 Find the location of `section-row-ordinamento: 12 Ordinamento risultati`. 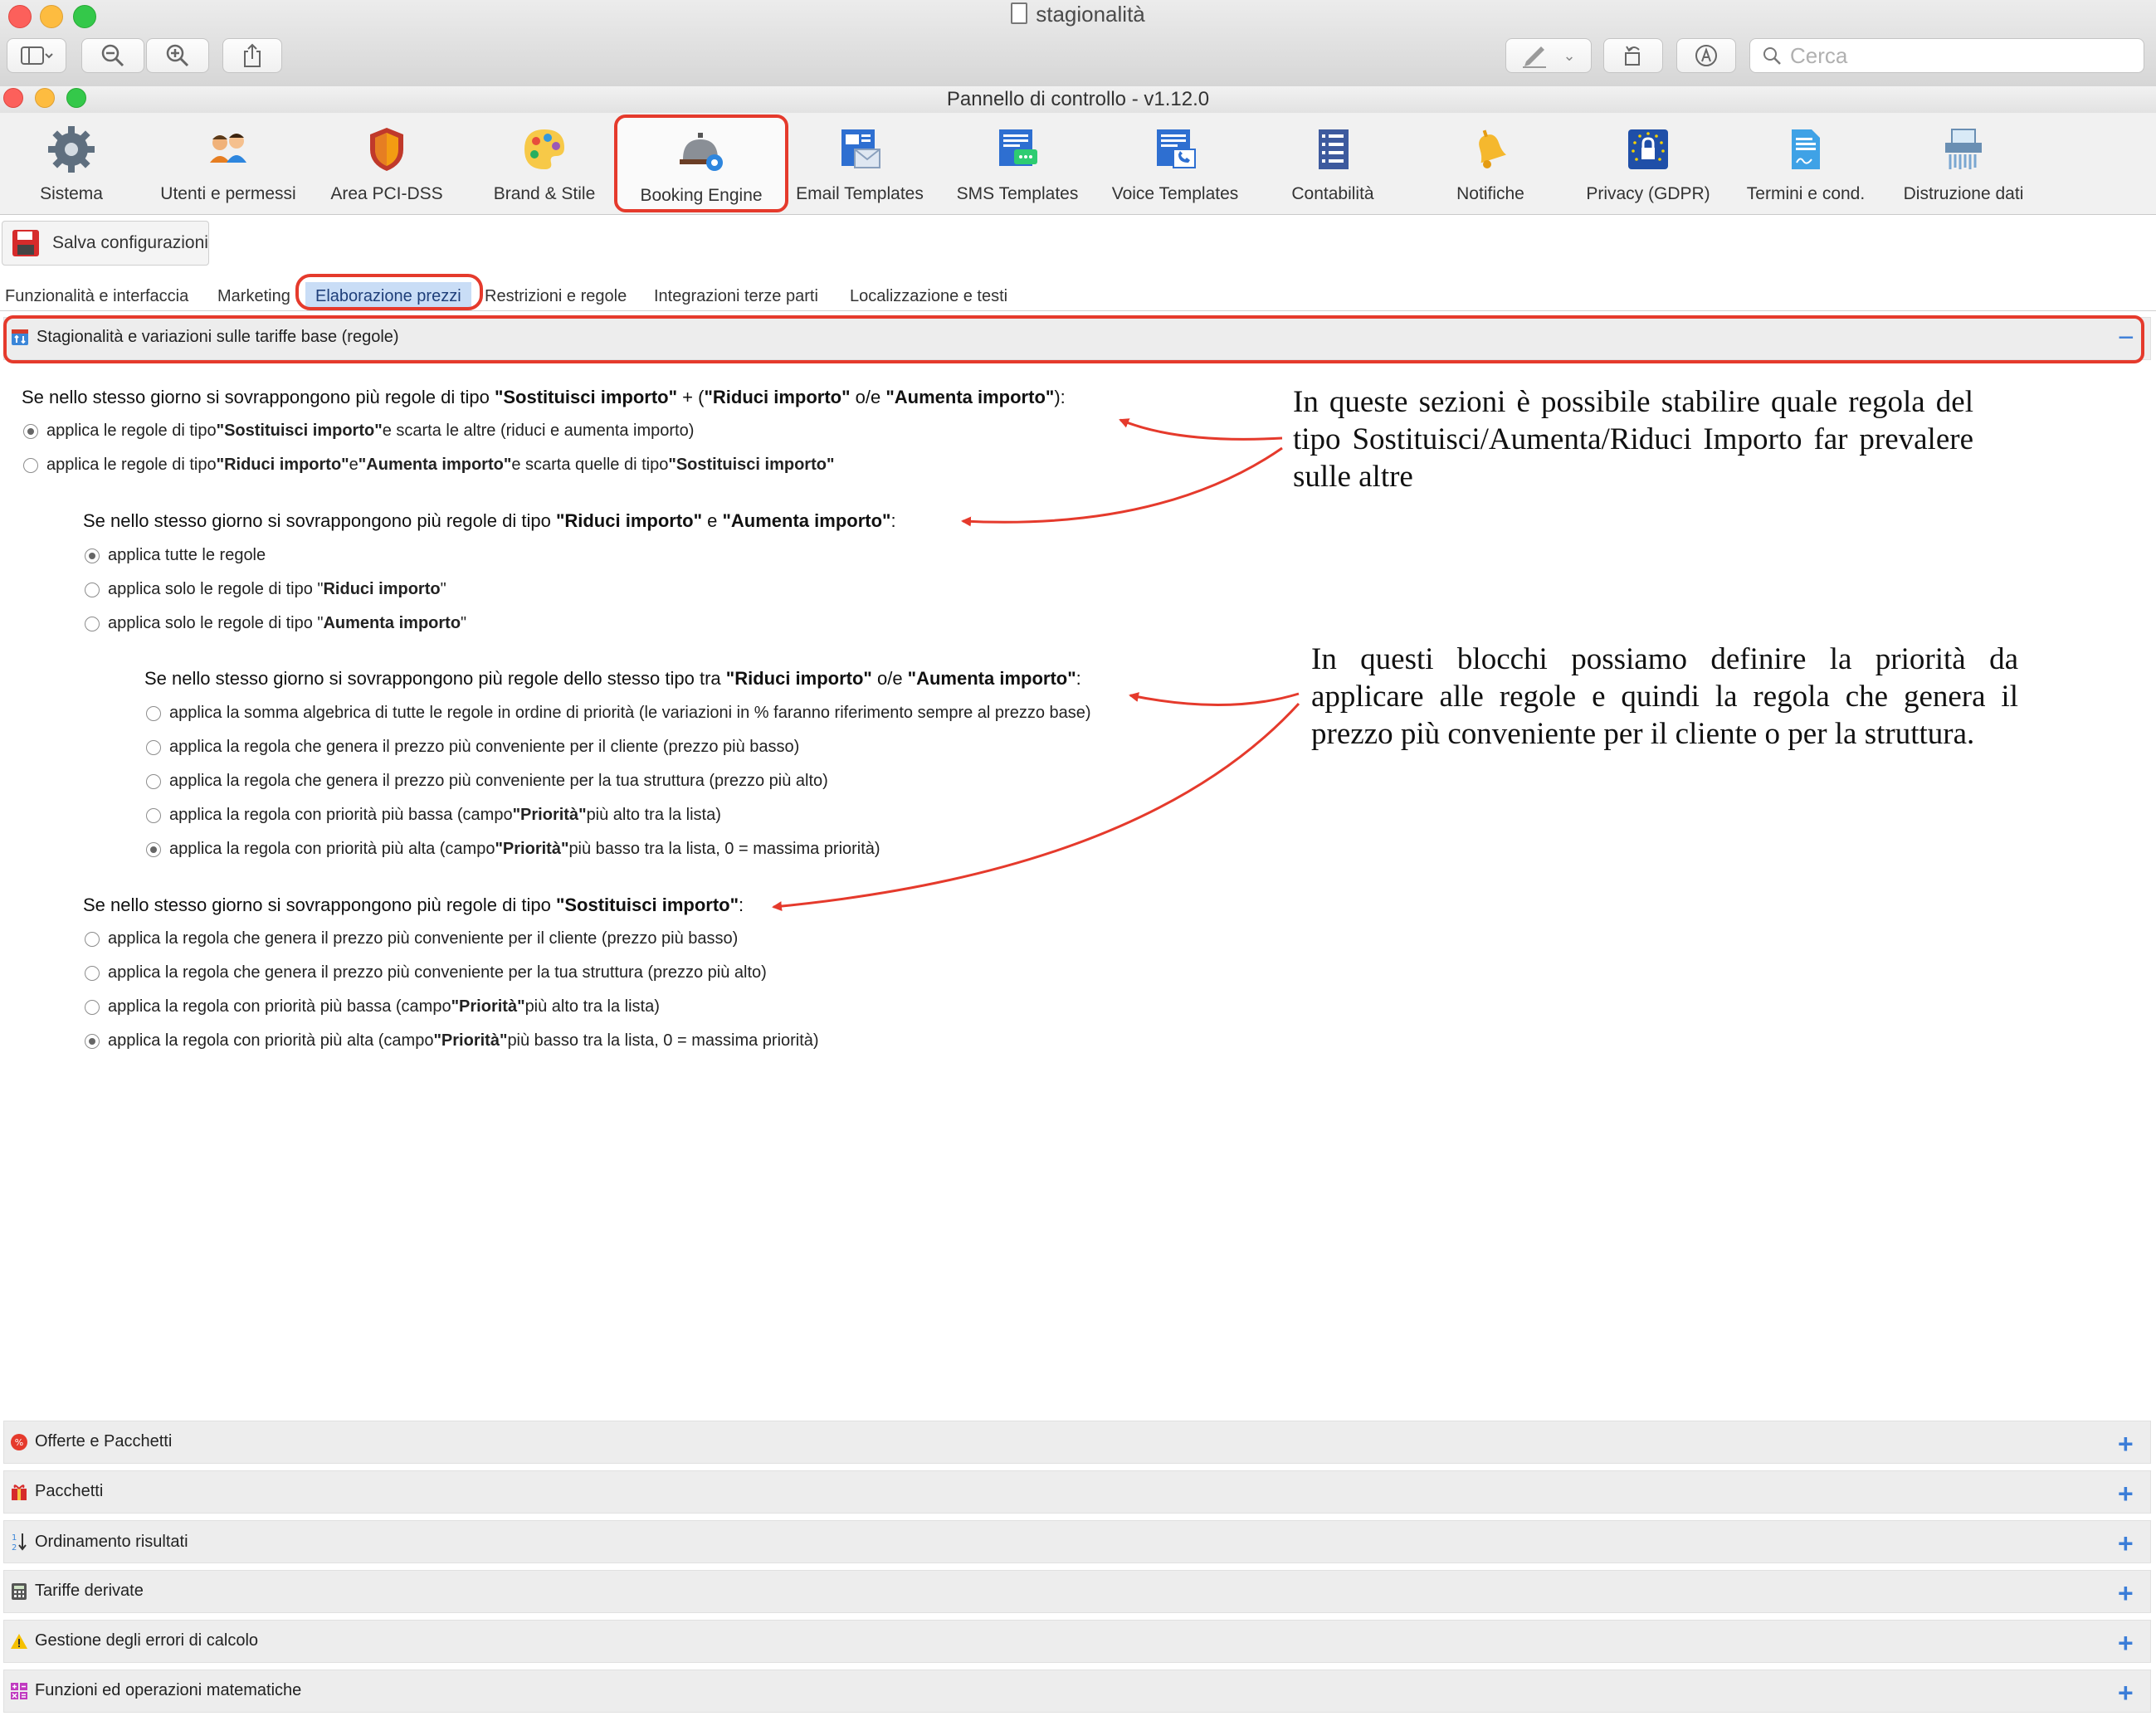

section-row-ordinamento: 12 Ordinamento risultati is located at coordinates (100, 1542).